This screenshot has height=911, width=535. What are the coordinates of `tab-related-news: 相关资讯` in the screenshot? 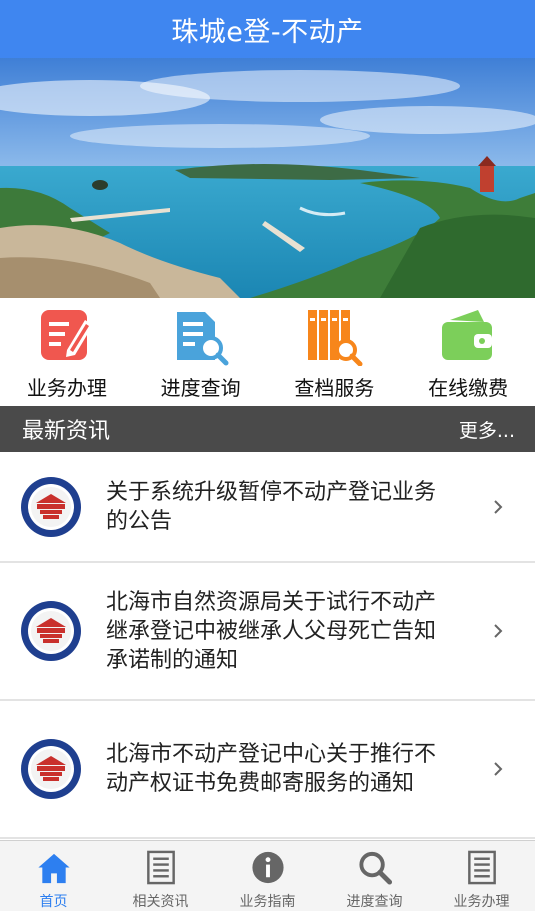 It's located at (160, 876).